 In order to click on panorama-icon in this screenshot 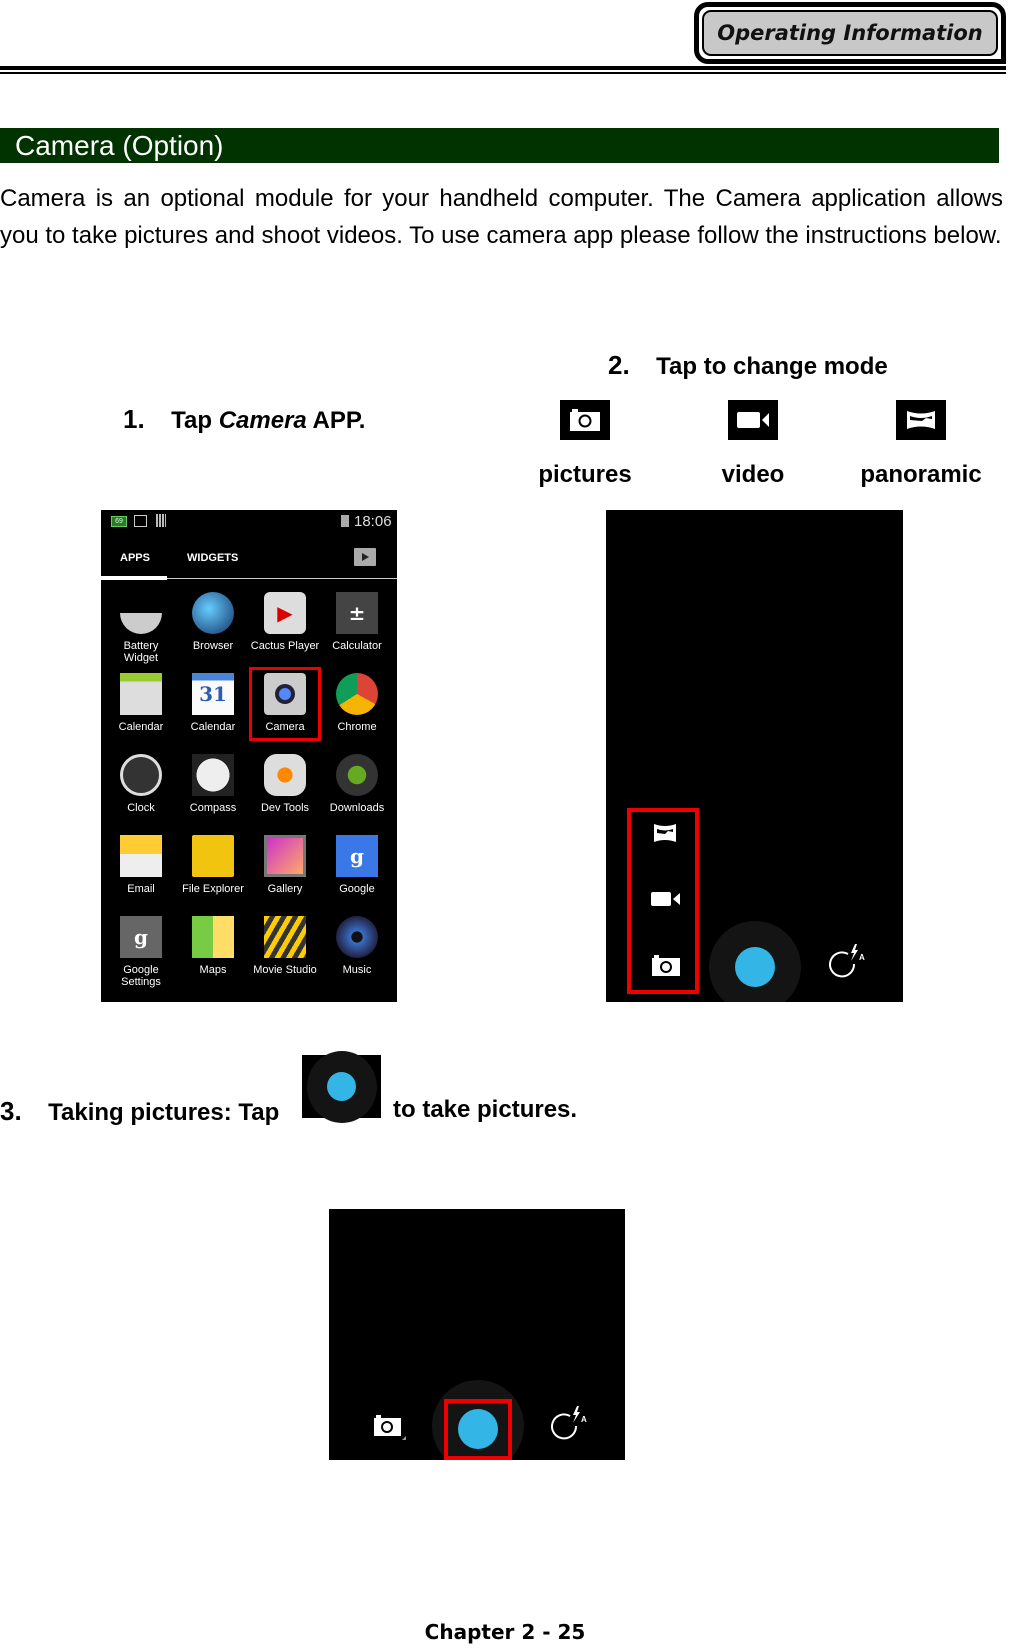, I will do `click(921, 420)`.